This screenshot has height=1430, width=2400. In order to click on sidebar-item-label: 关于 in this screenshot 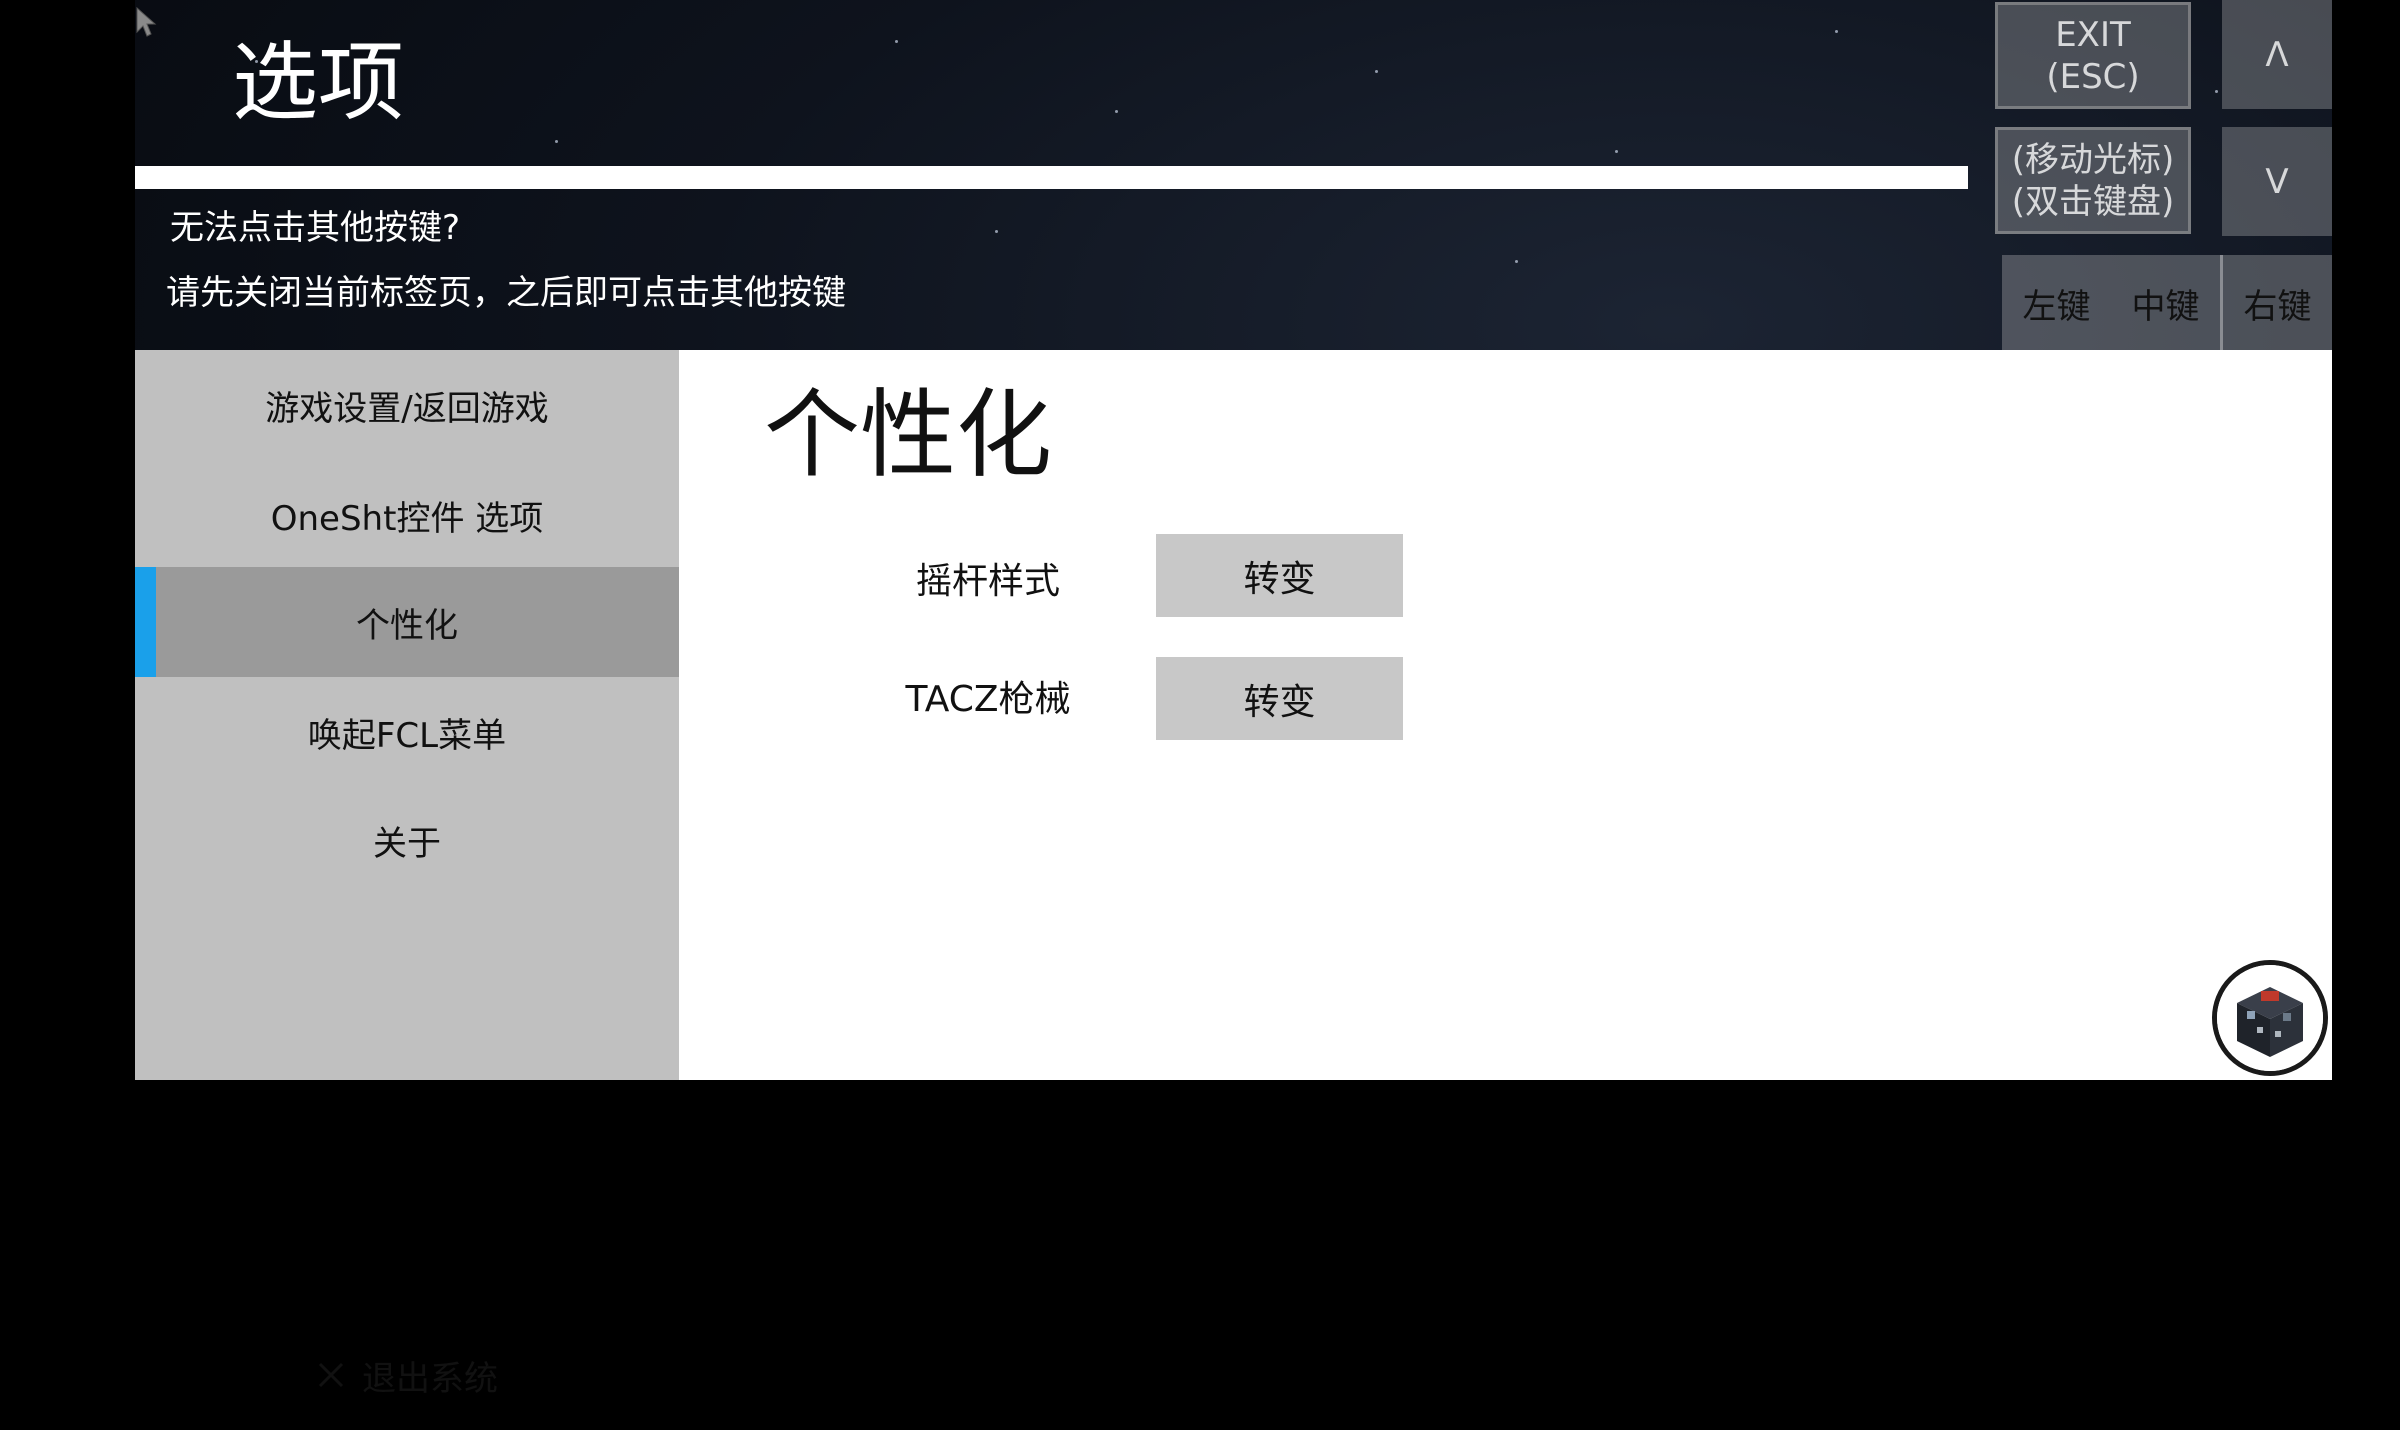, I will do `click(407, 843)`.